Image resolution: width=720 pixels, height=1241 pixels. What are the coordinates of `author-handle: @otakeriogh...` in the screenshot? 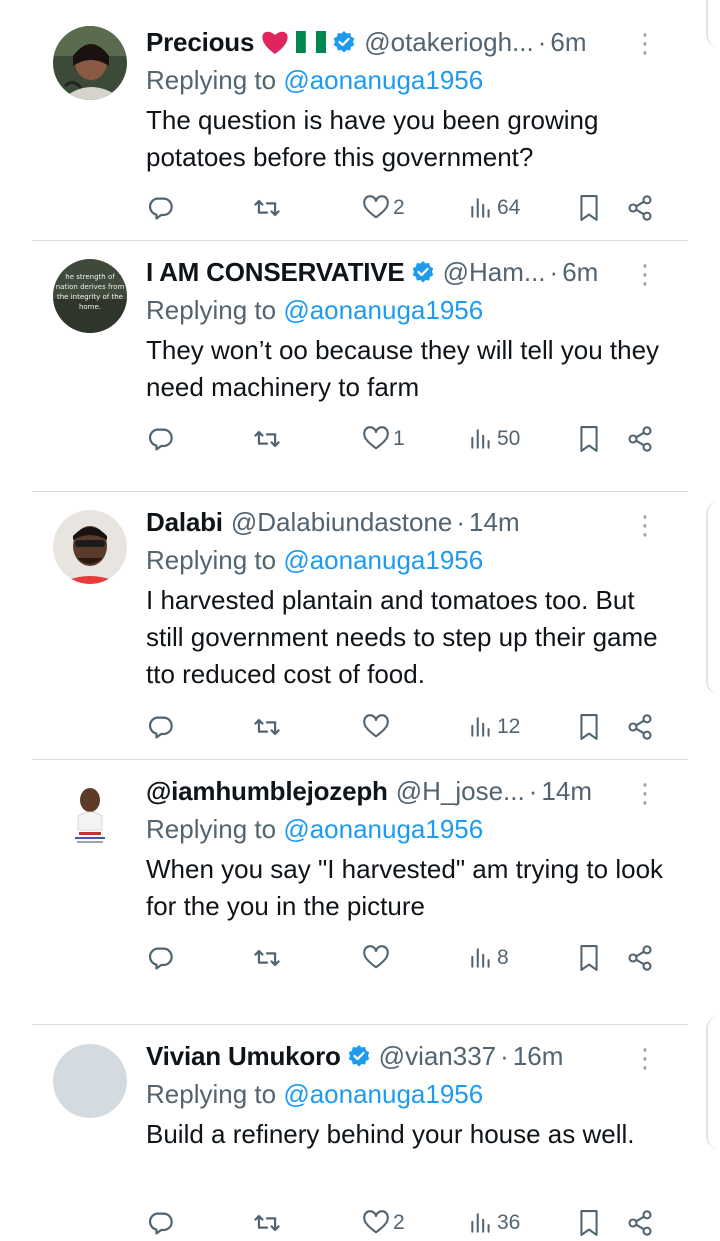 It's located at (448, 42).